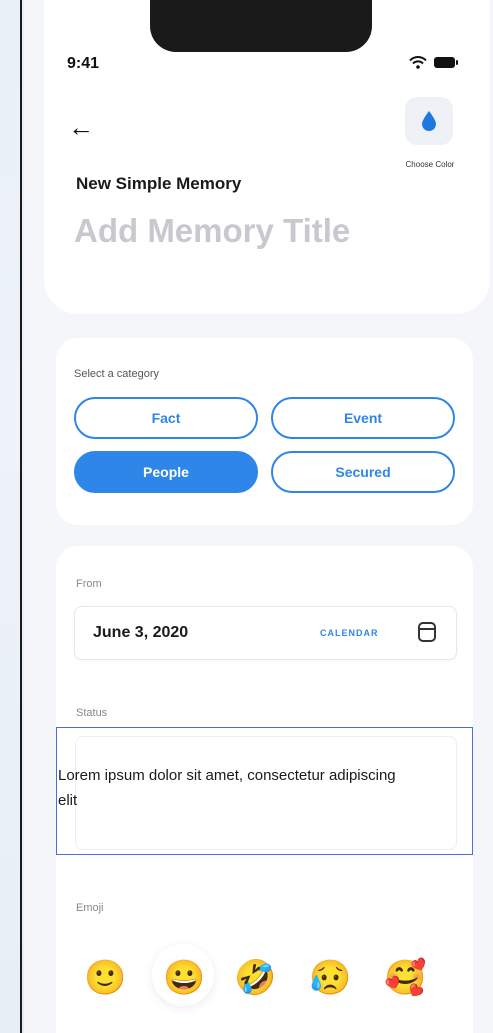 This screenshot has width=493, height=1033. I want to click on date-value: June 3, 2020, so click(141, 632).